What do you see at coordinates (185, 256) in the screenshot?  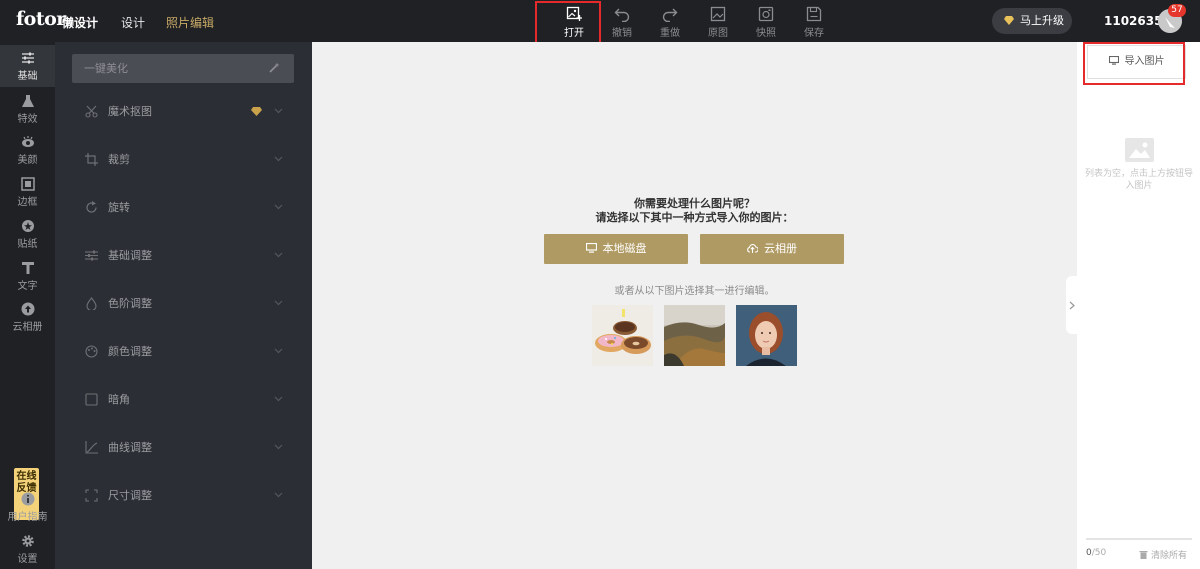 I see `menu-basic-adjust: 基础调整` at bounding box center [185, 256].